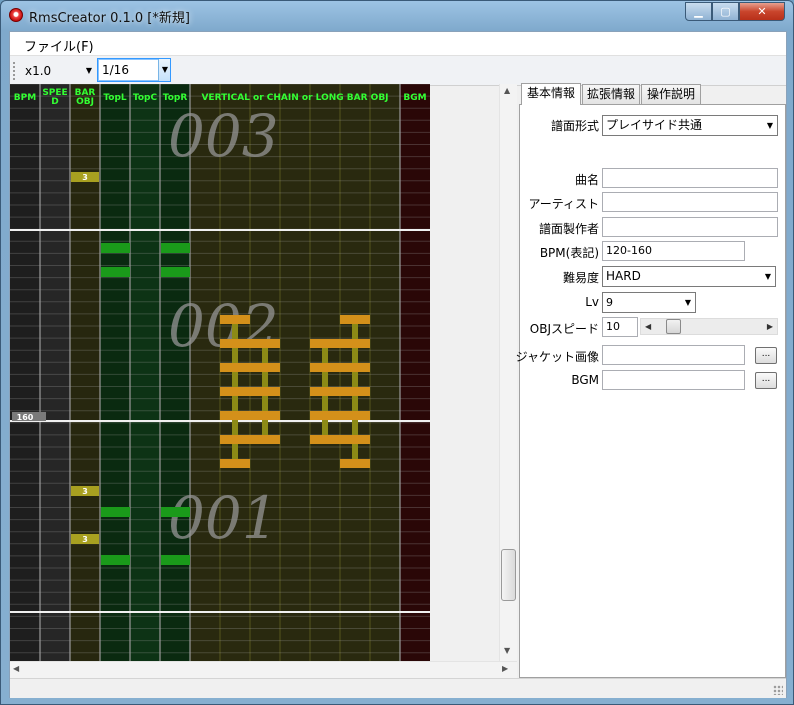 This screenshot has width=794, height=705. I want to click on difficulty-label: 難易度, so click(580, 278).